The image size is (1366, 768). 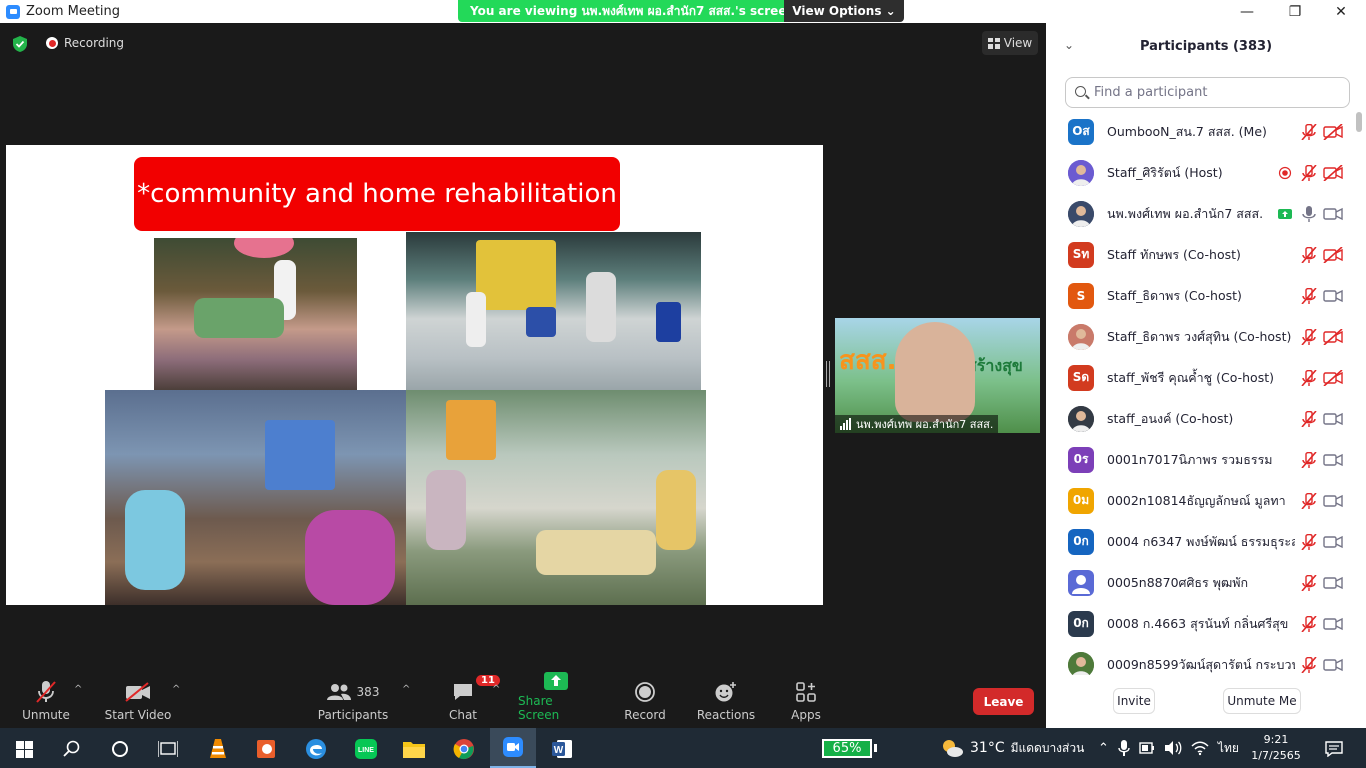 What do you see at coordinates (828, 374) in the screenshot?
I see `split-resize-handle` at bounding box center [828, 374].